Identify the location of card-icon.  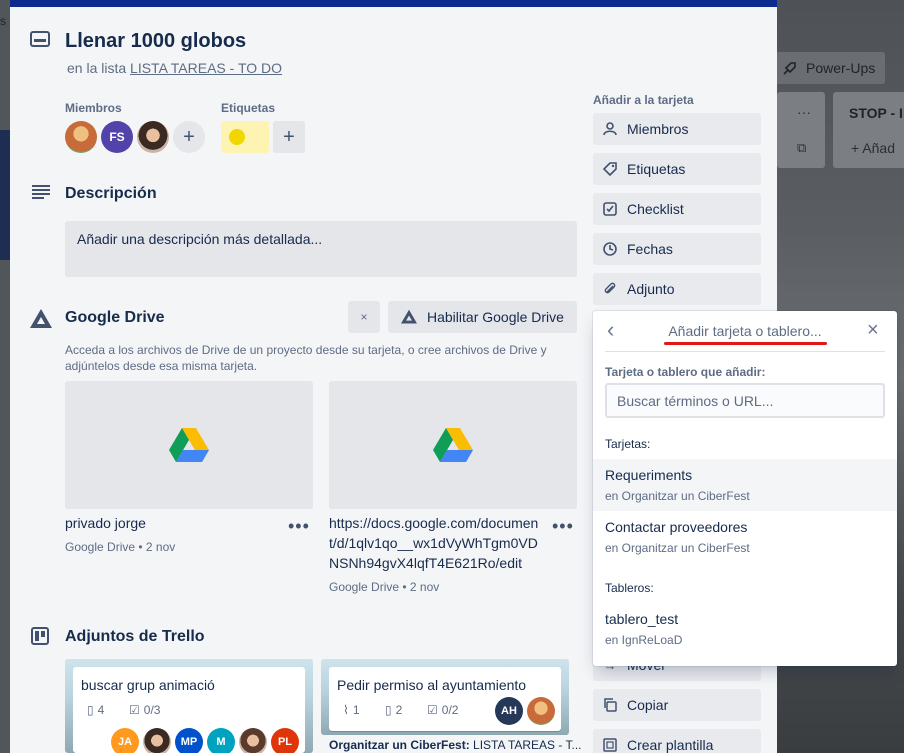
(40, 39).